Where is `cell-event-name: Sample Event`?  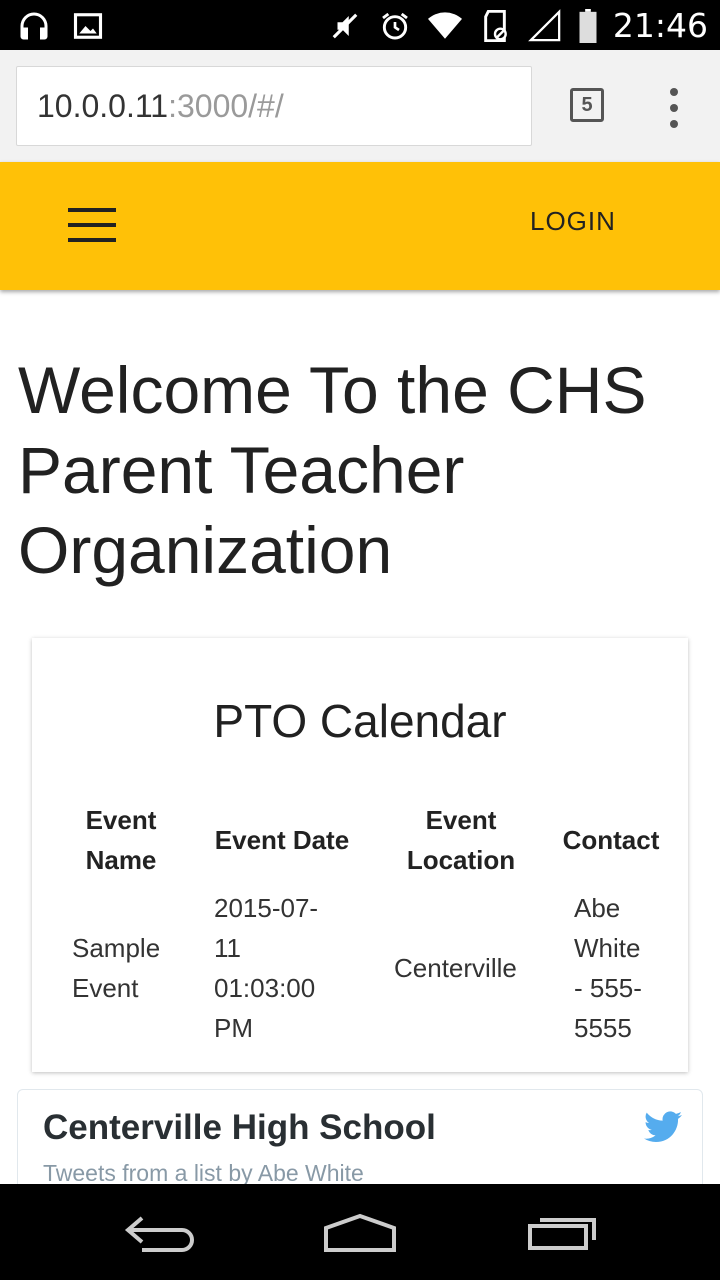 cell-event-name: Sample Event is located at coordinates (116, 968).